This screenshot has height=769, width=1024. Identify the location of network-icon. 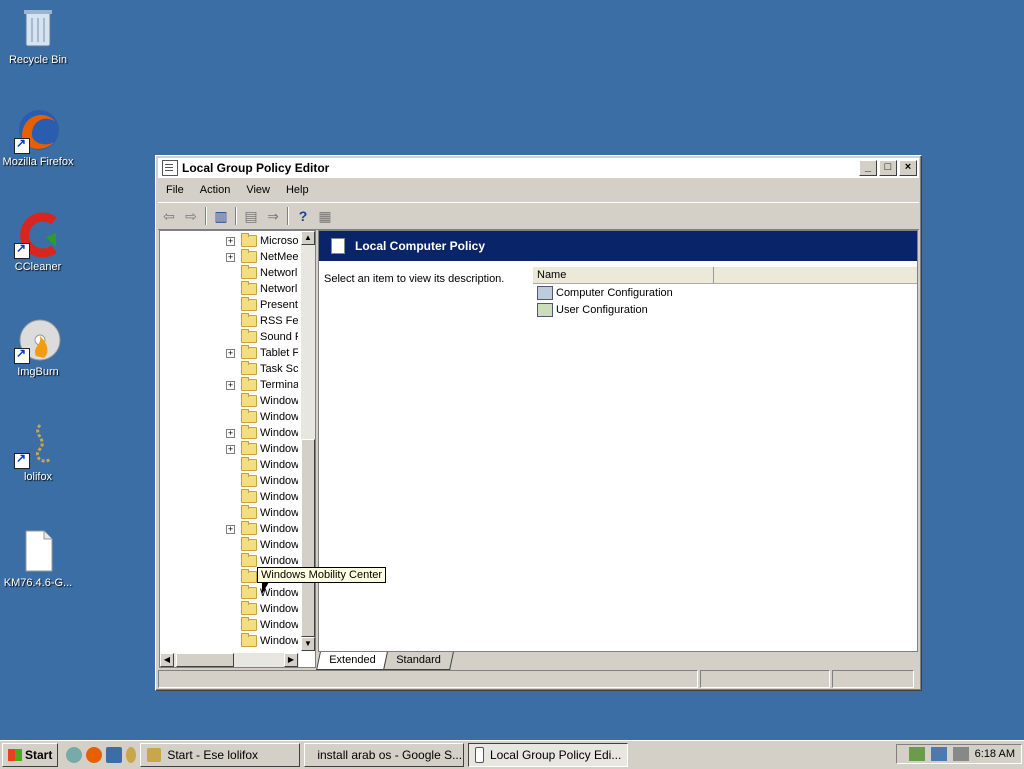
(938, 754).